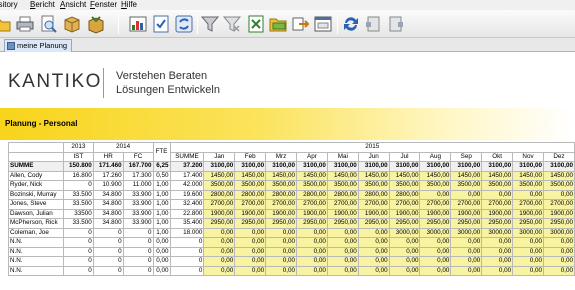 Image resolution: width=575 pixels, height=290 pixels. Describe the element at coordinates (25, 24) in the screenshot. I see `print-icon` at that location.